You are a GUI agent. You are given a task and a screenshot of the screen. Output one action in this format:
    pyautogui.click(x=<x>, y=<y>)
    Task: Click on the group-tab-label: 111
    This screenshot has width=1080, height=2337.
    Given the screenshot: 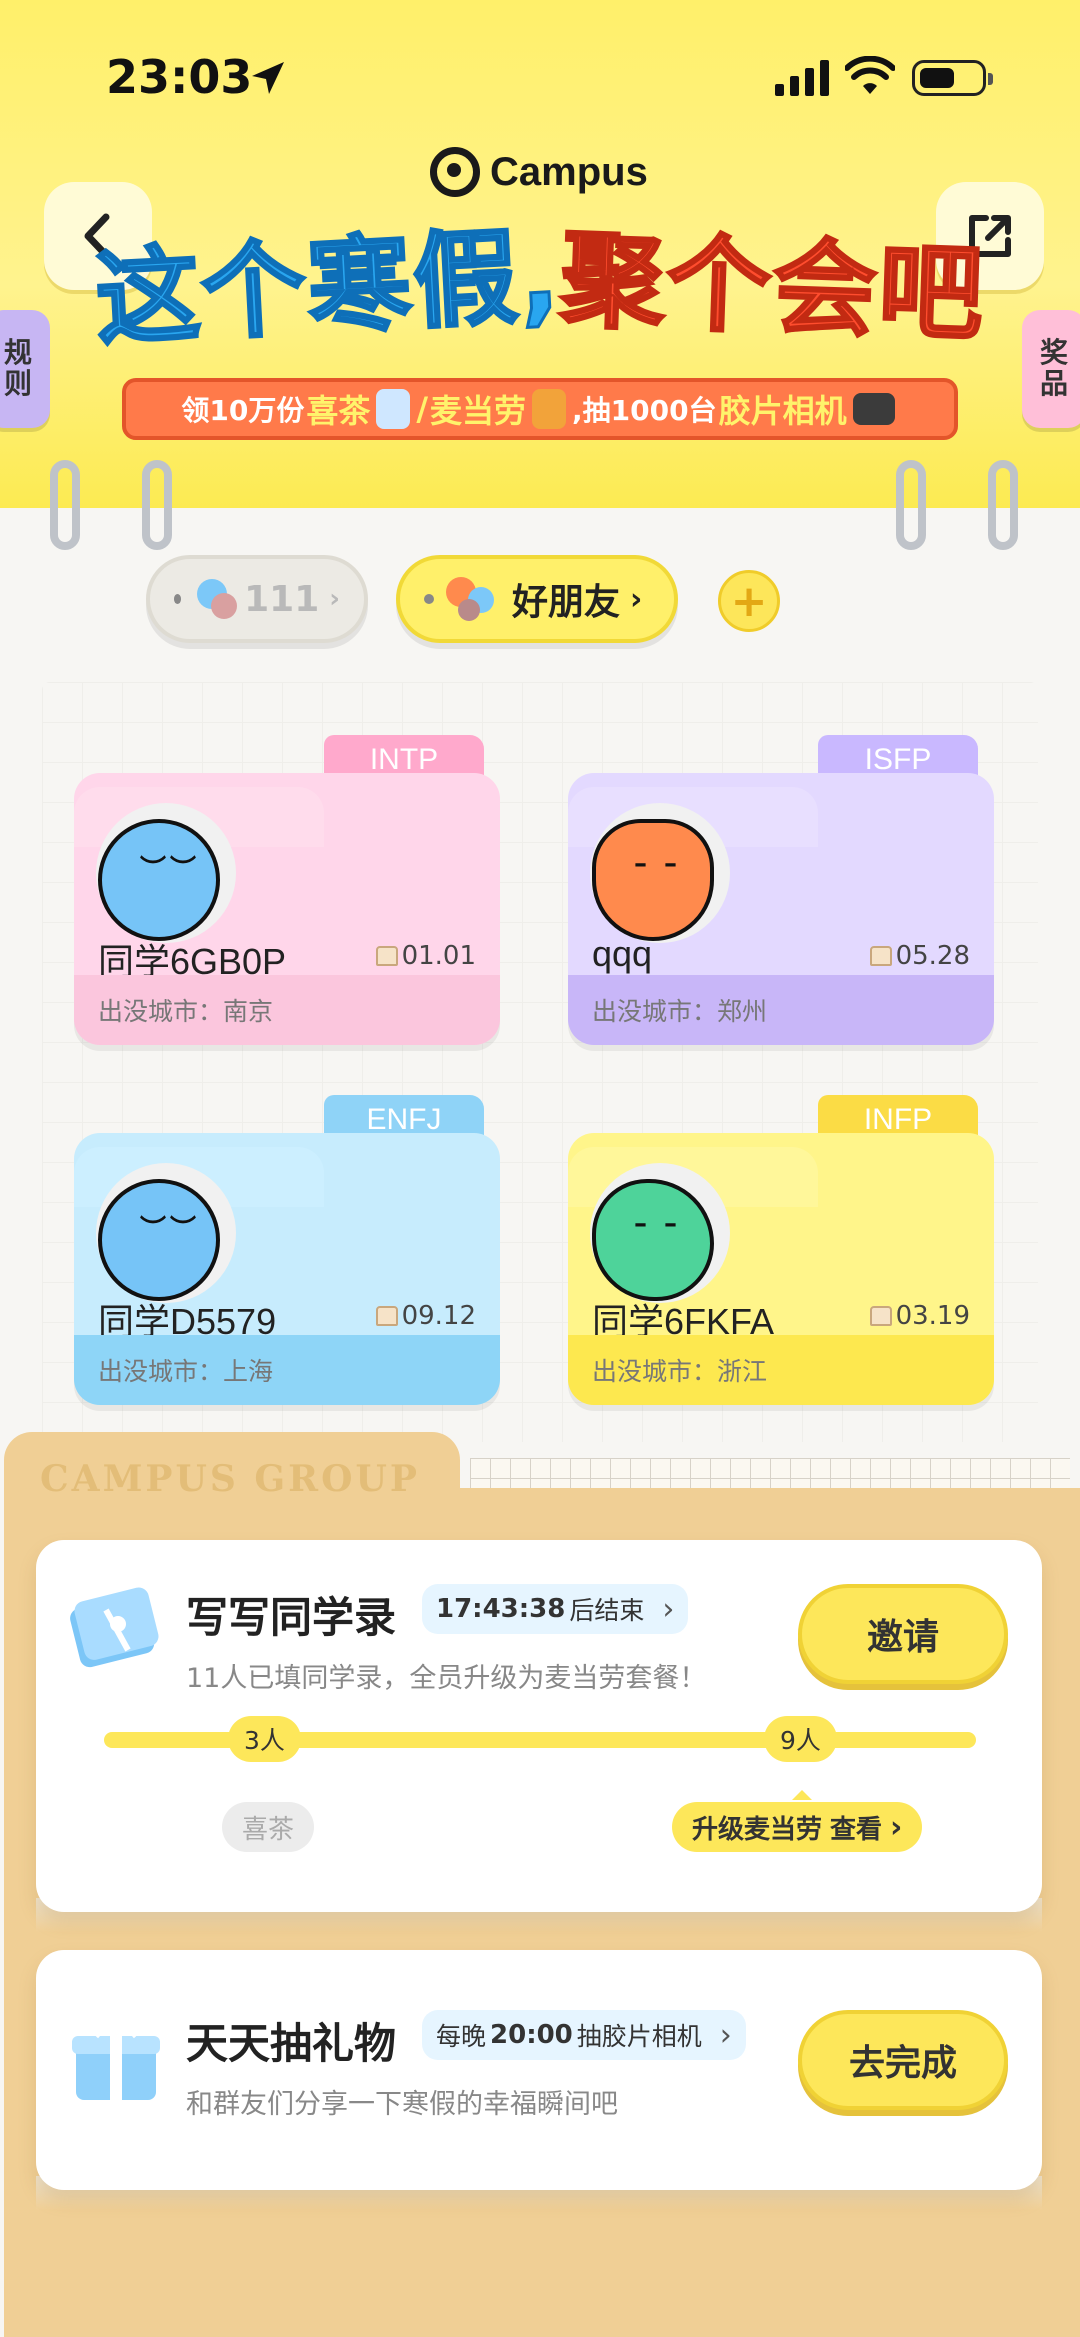 What is the action you would take?
    pyautogui.click(x=282, y=599)
    